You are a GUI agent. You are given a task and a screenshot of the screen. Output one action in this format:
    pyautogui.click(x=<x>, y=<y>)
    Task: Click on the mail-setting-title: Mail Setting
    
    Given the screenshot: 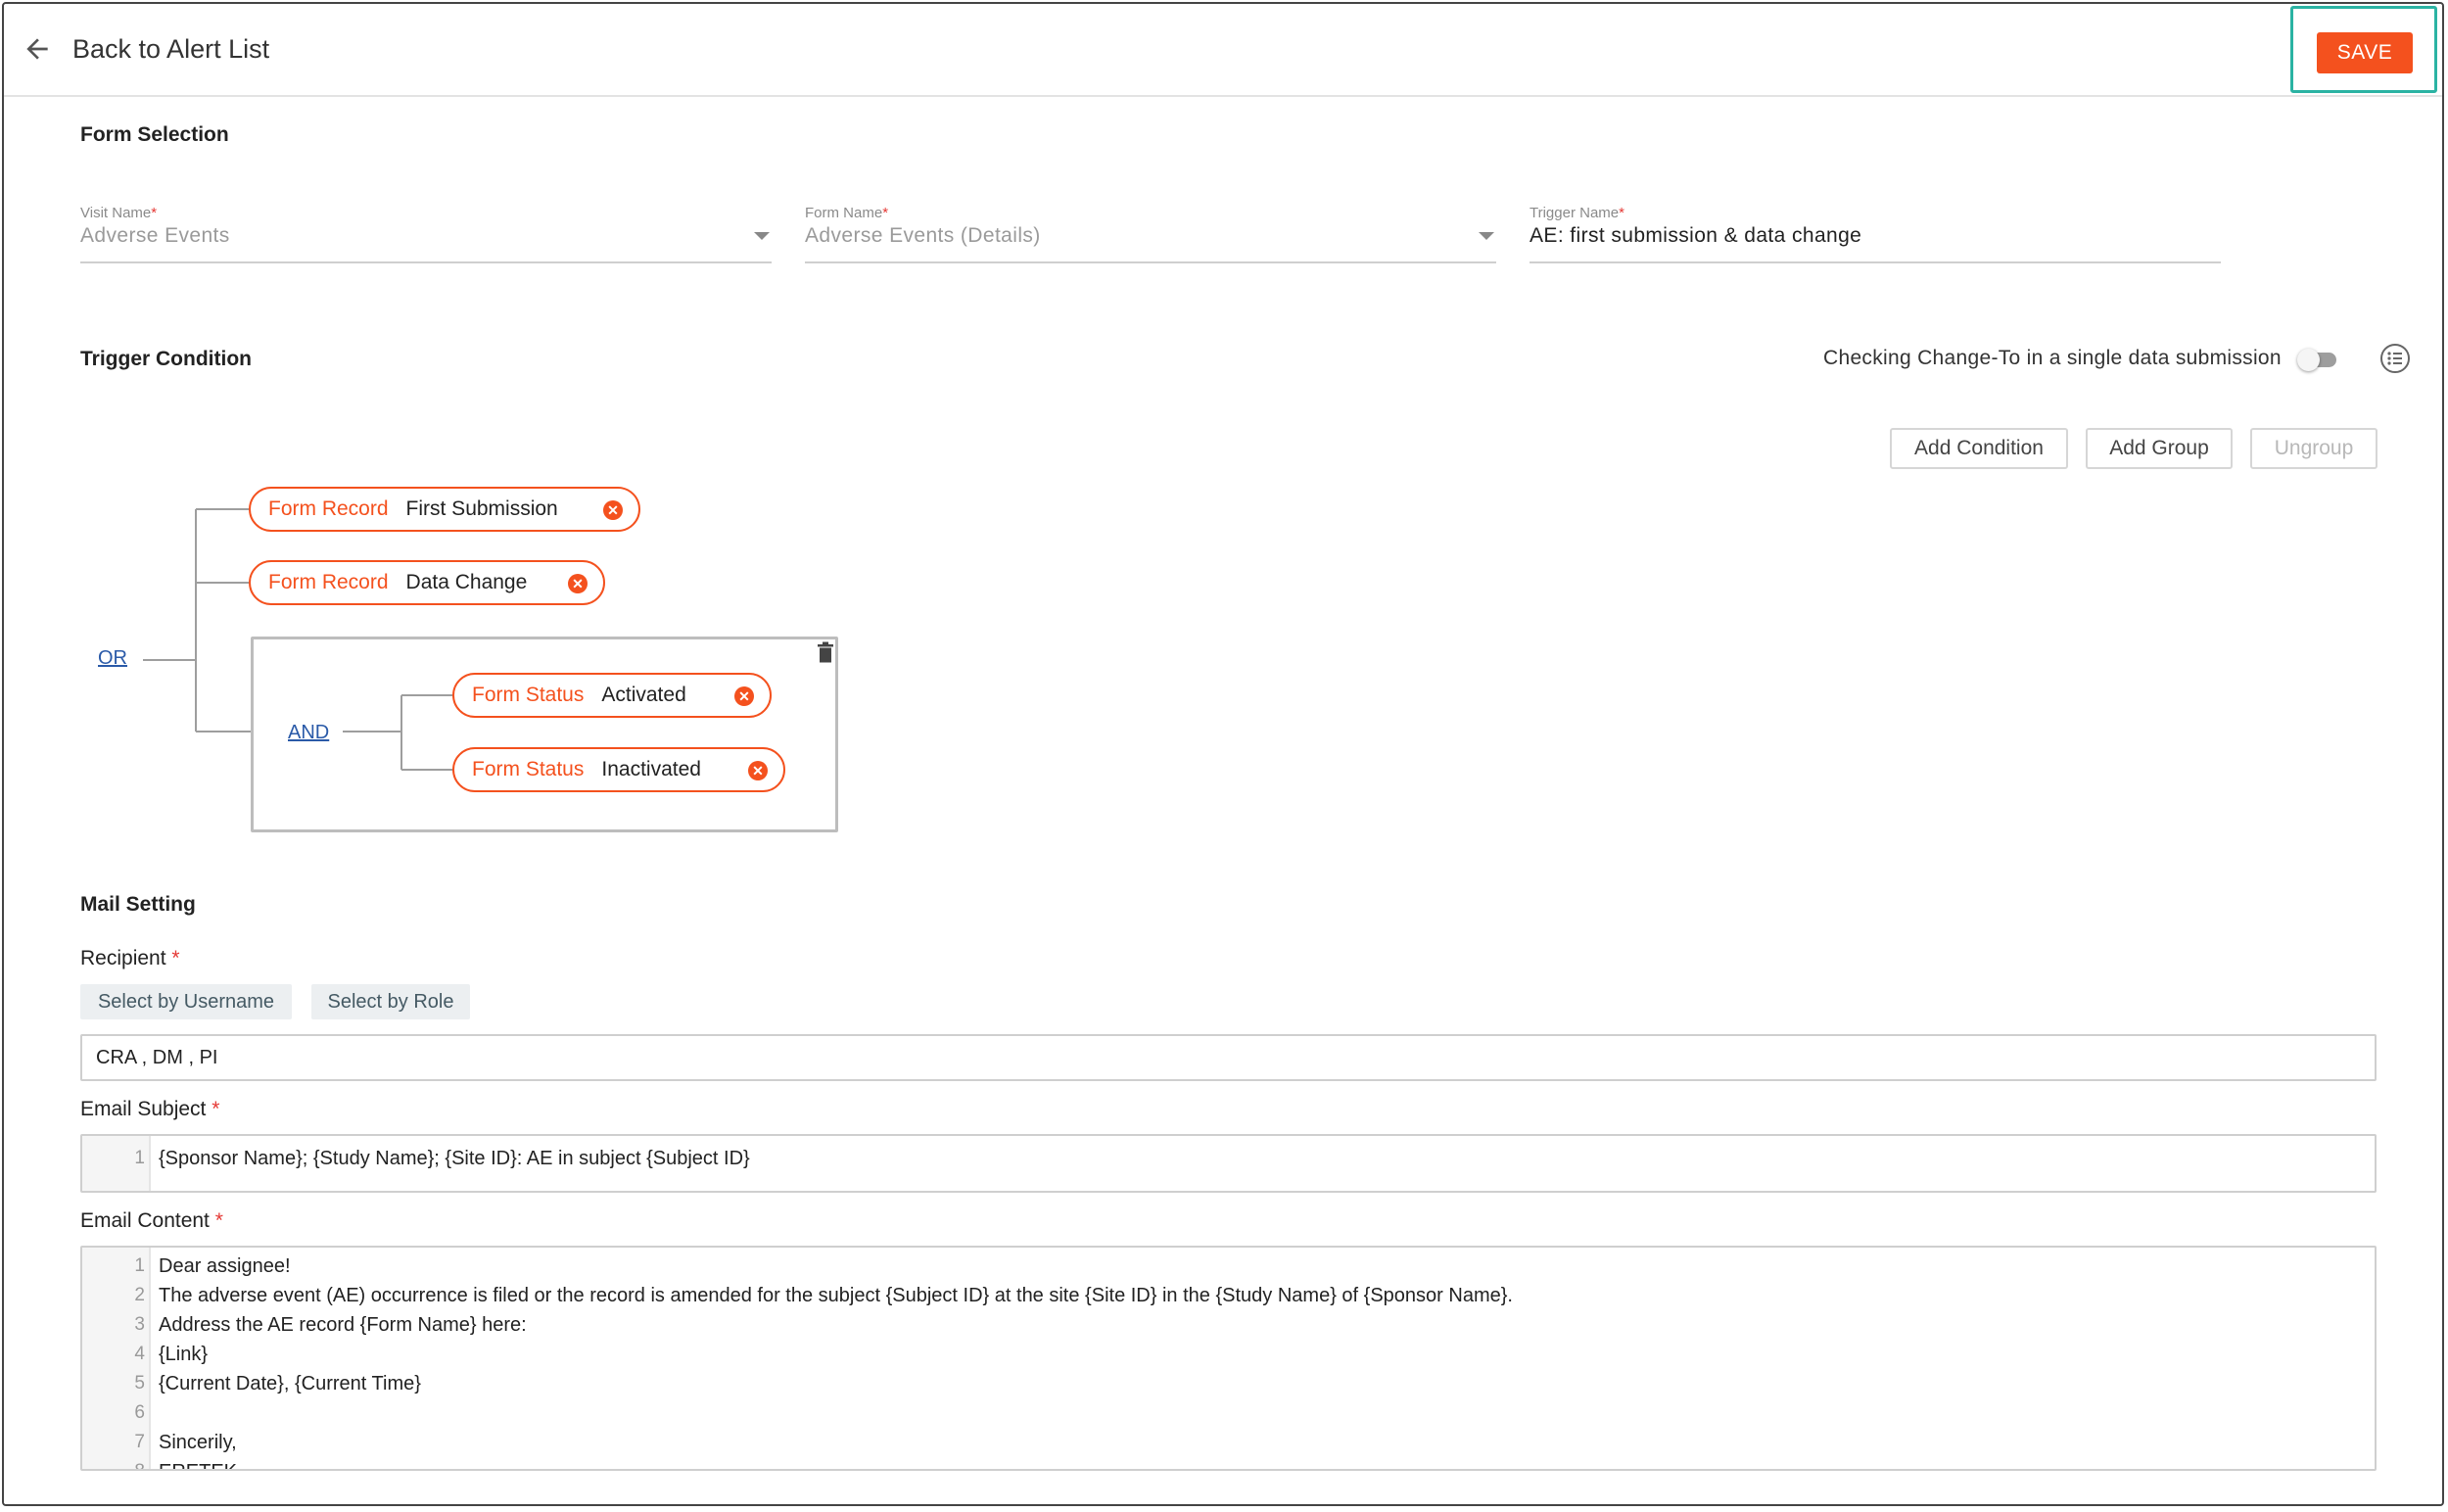 What is the action you would take?
    pyautogui.click(x=138, y=904)
    